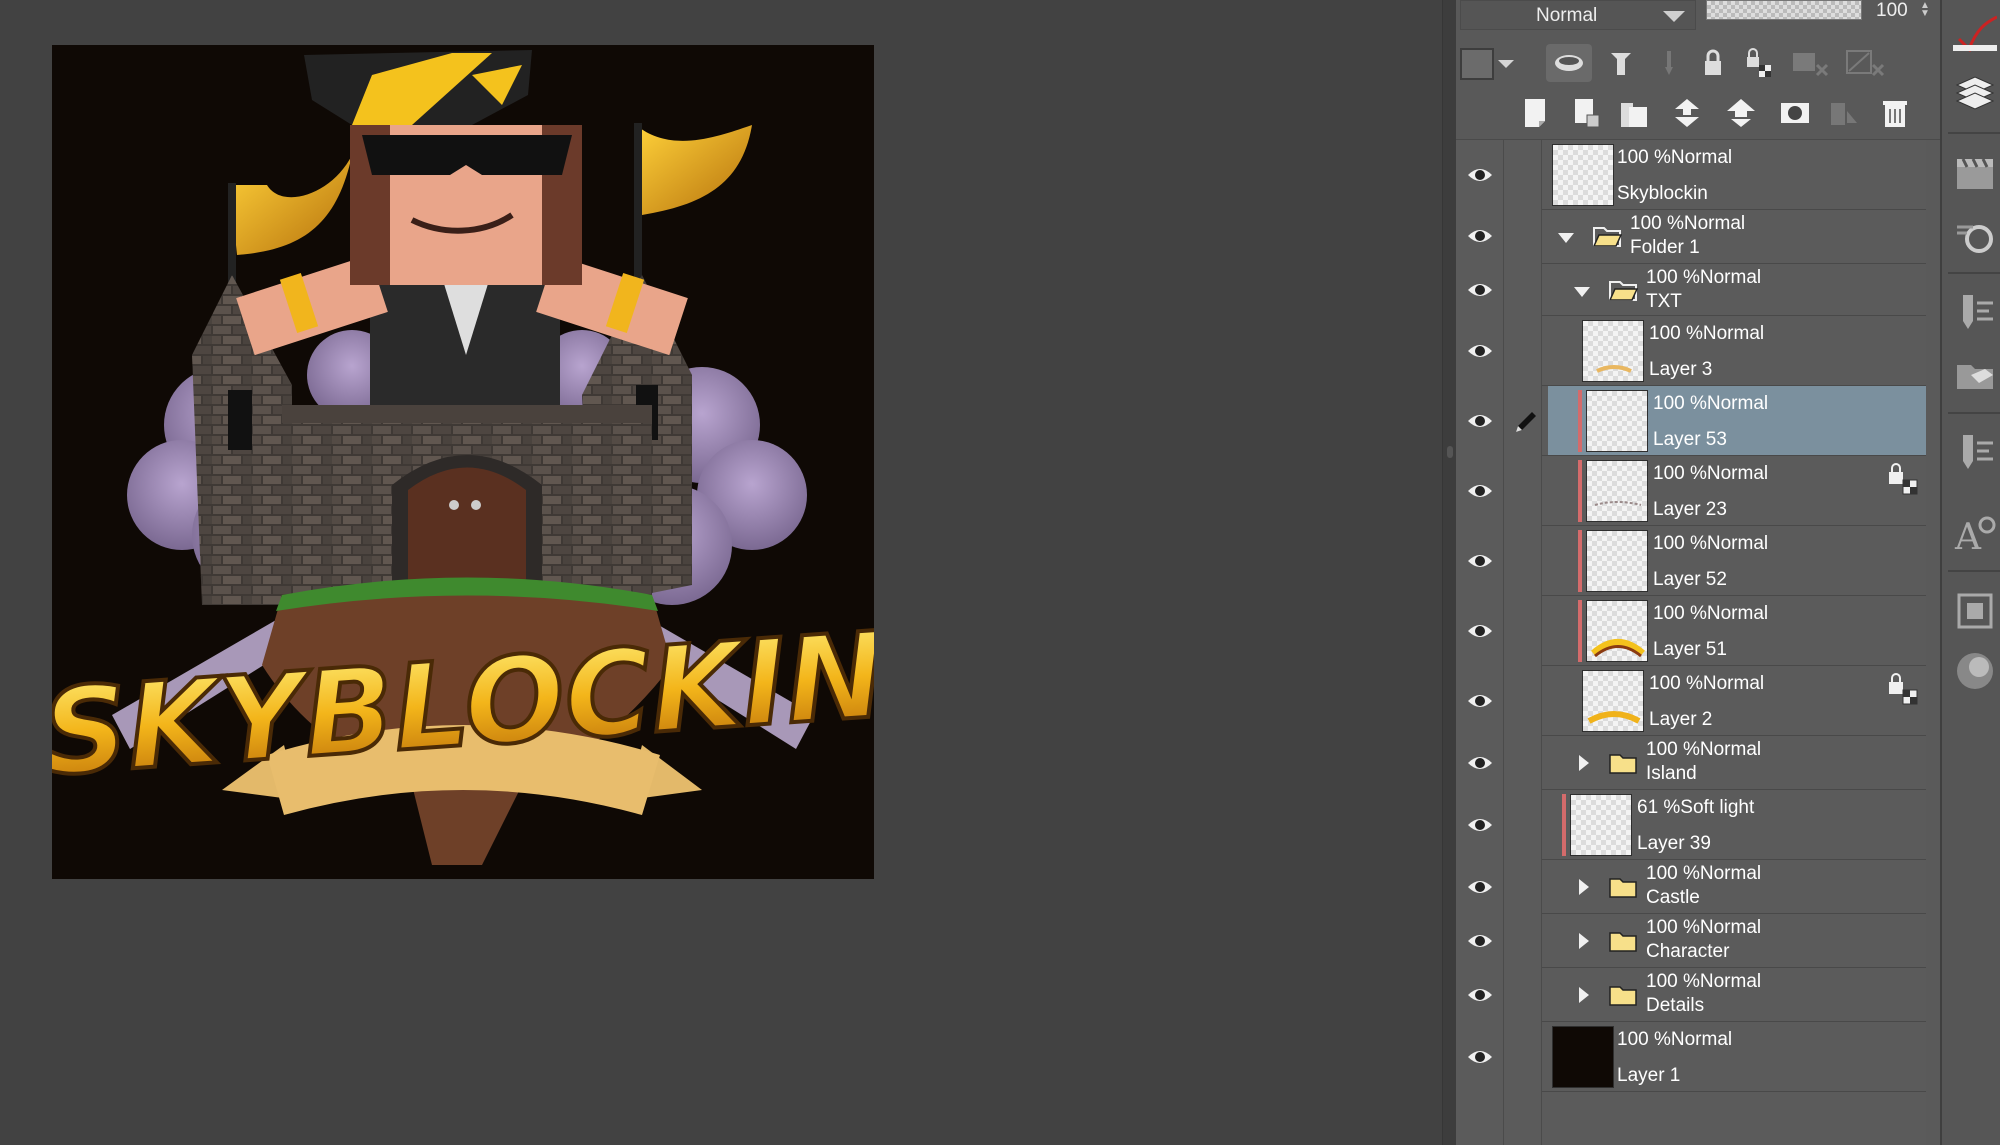  What do you see at coordinates (1687, 113) in the screenshot?
I see `transfer-down-button` at bounding box center [1687, 113].